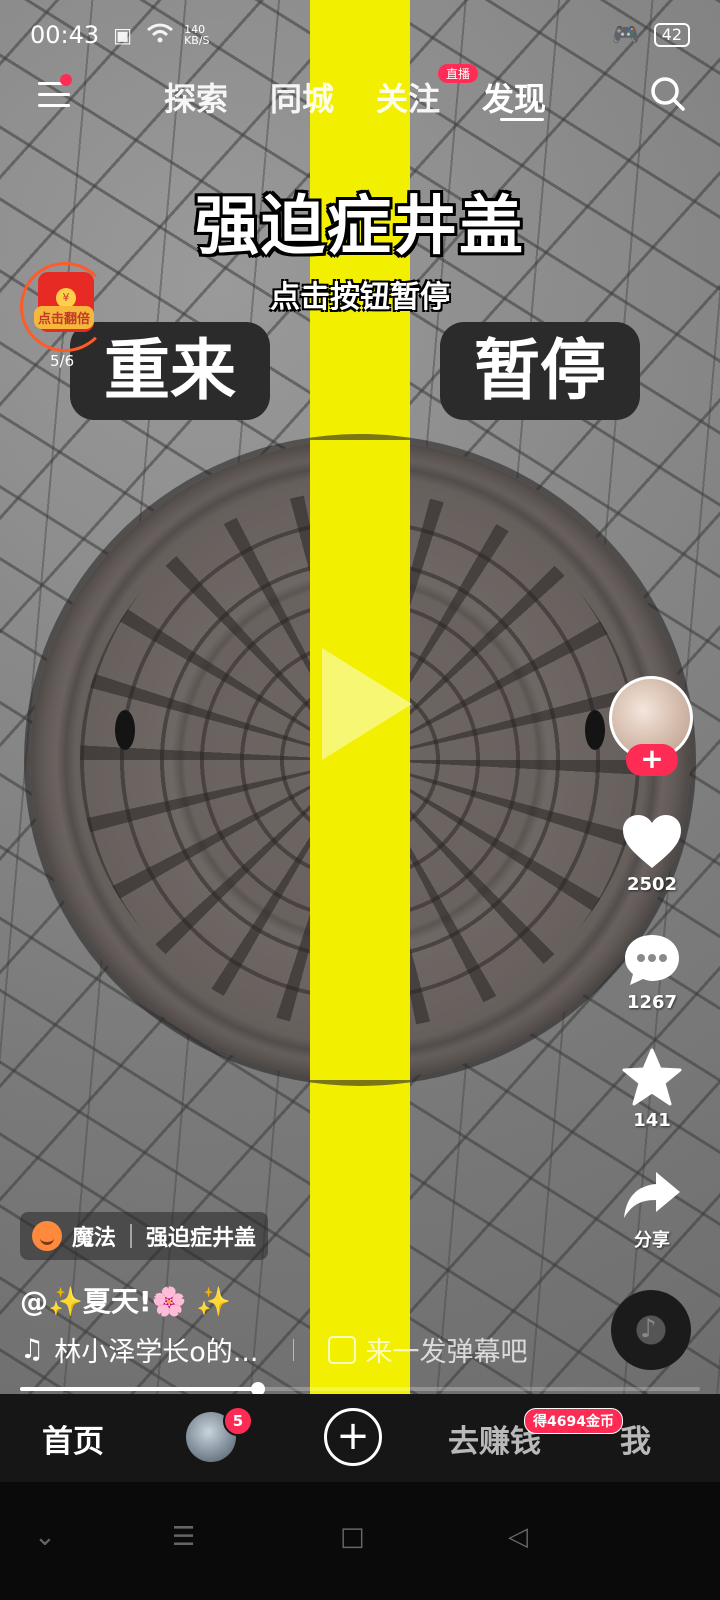 The width and height of the screenshot is (720, 1600). I want to click on comment-icon, so click(652, 960).